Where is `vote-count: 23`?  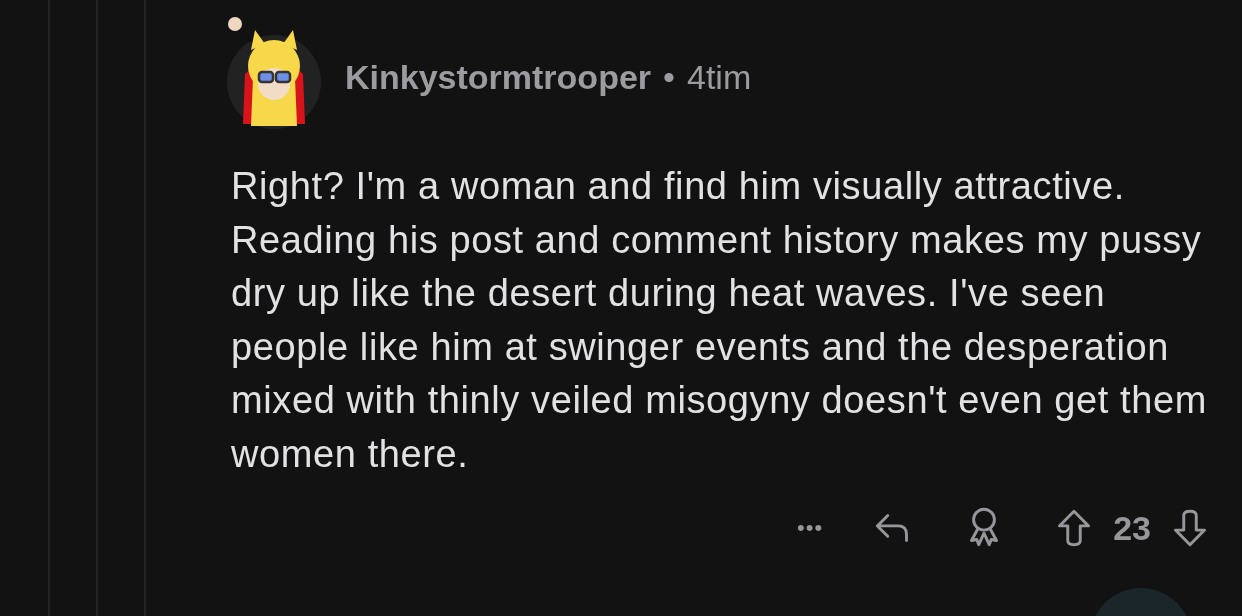
vote-count: 23 is located at coordinates (1132, 528).